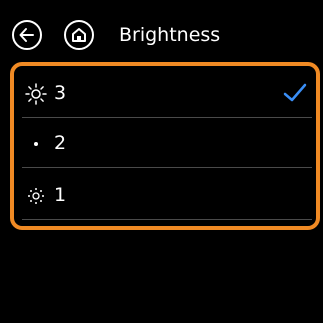 The width and height of the screenshot is (323, 323). Describe the element at coordinates (36, 196) in the screenshot. I see `brightness-low-icon` at that location.